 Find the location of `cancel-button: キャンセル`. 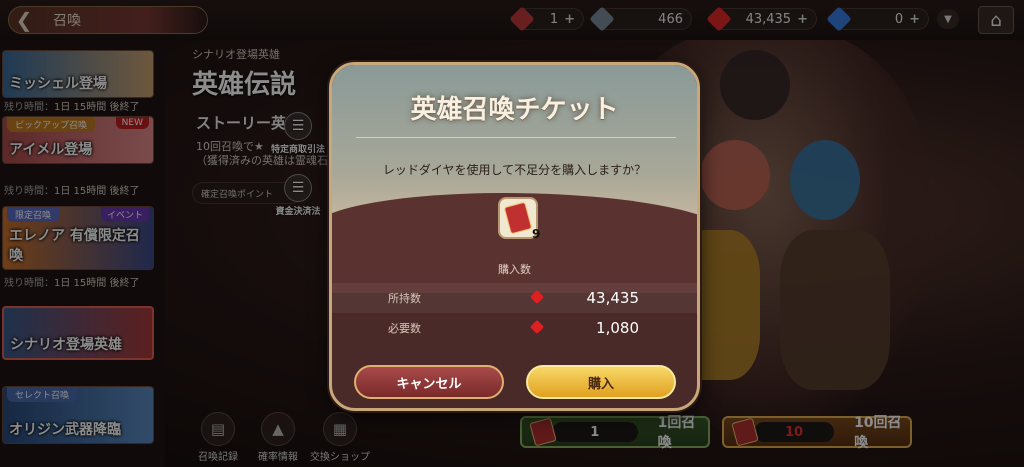

cancel-button: キャンセル is located at coordinates (429, 382).